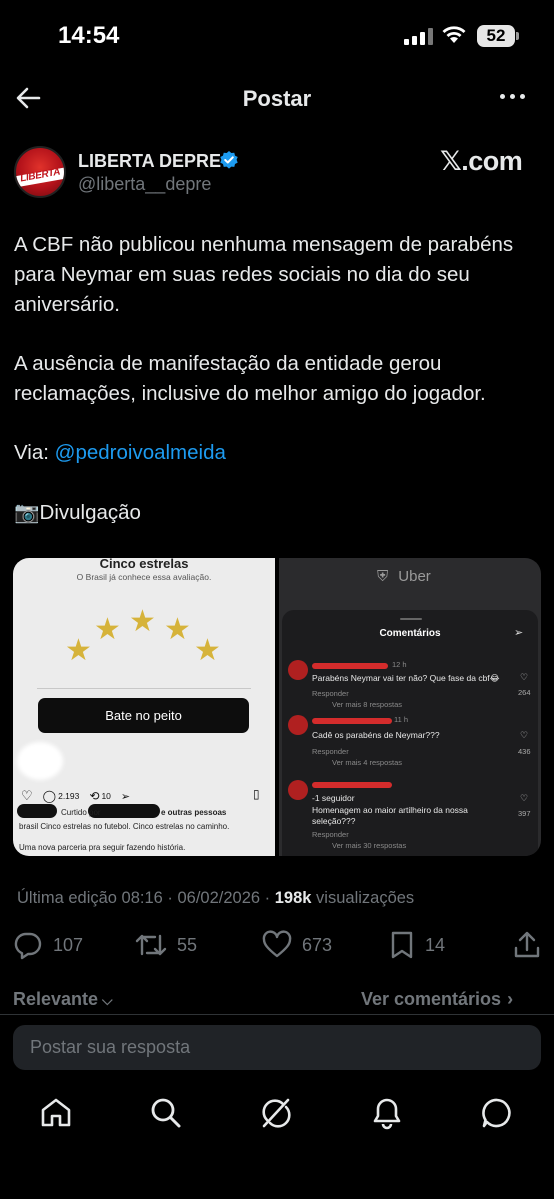 This screenshot has height=1199, width=554. Describe the element at coordinates (94, 796) in the screenshot. I see `repost-icon: ⟲` at that location.